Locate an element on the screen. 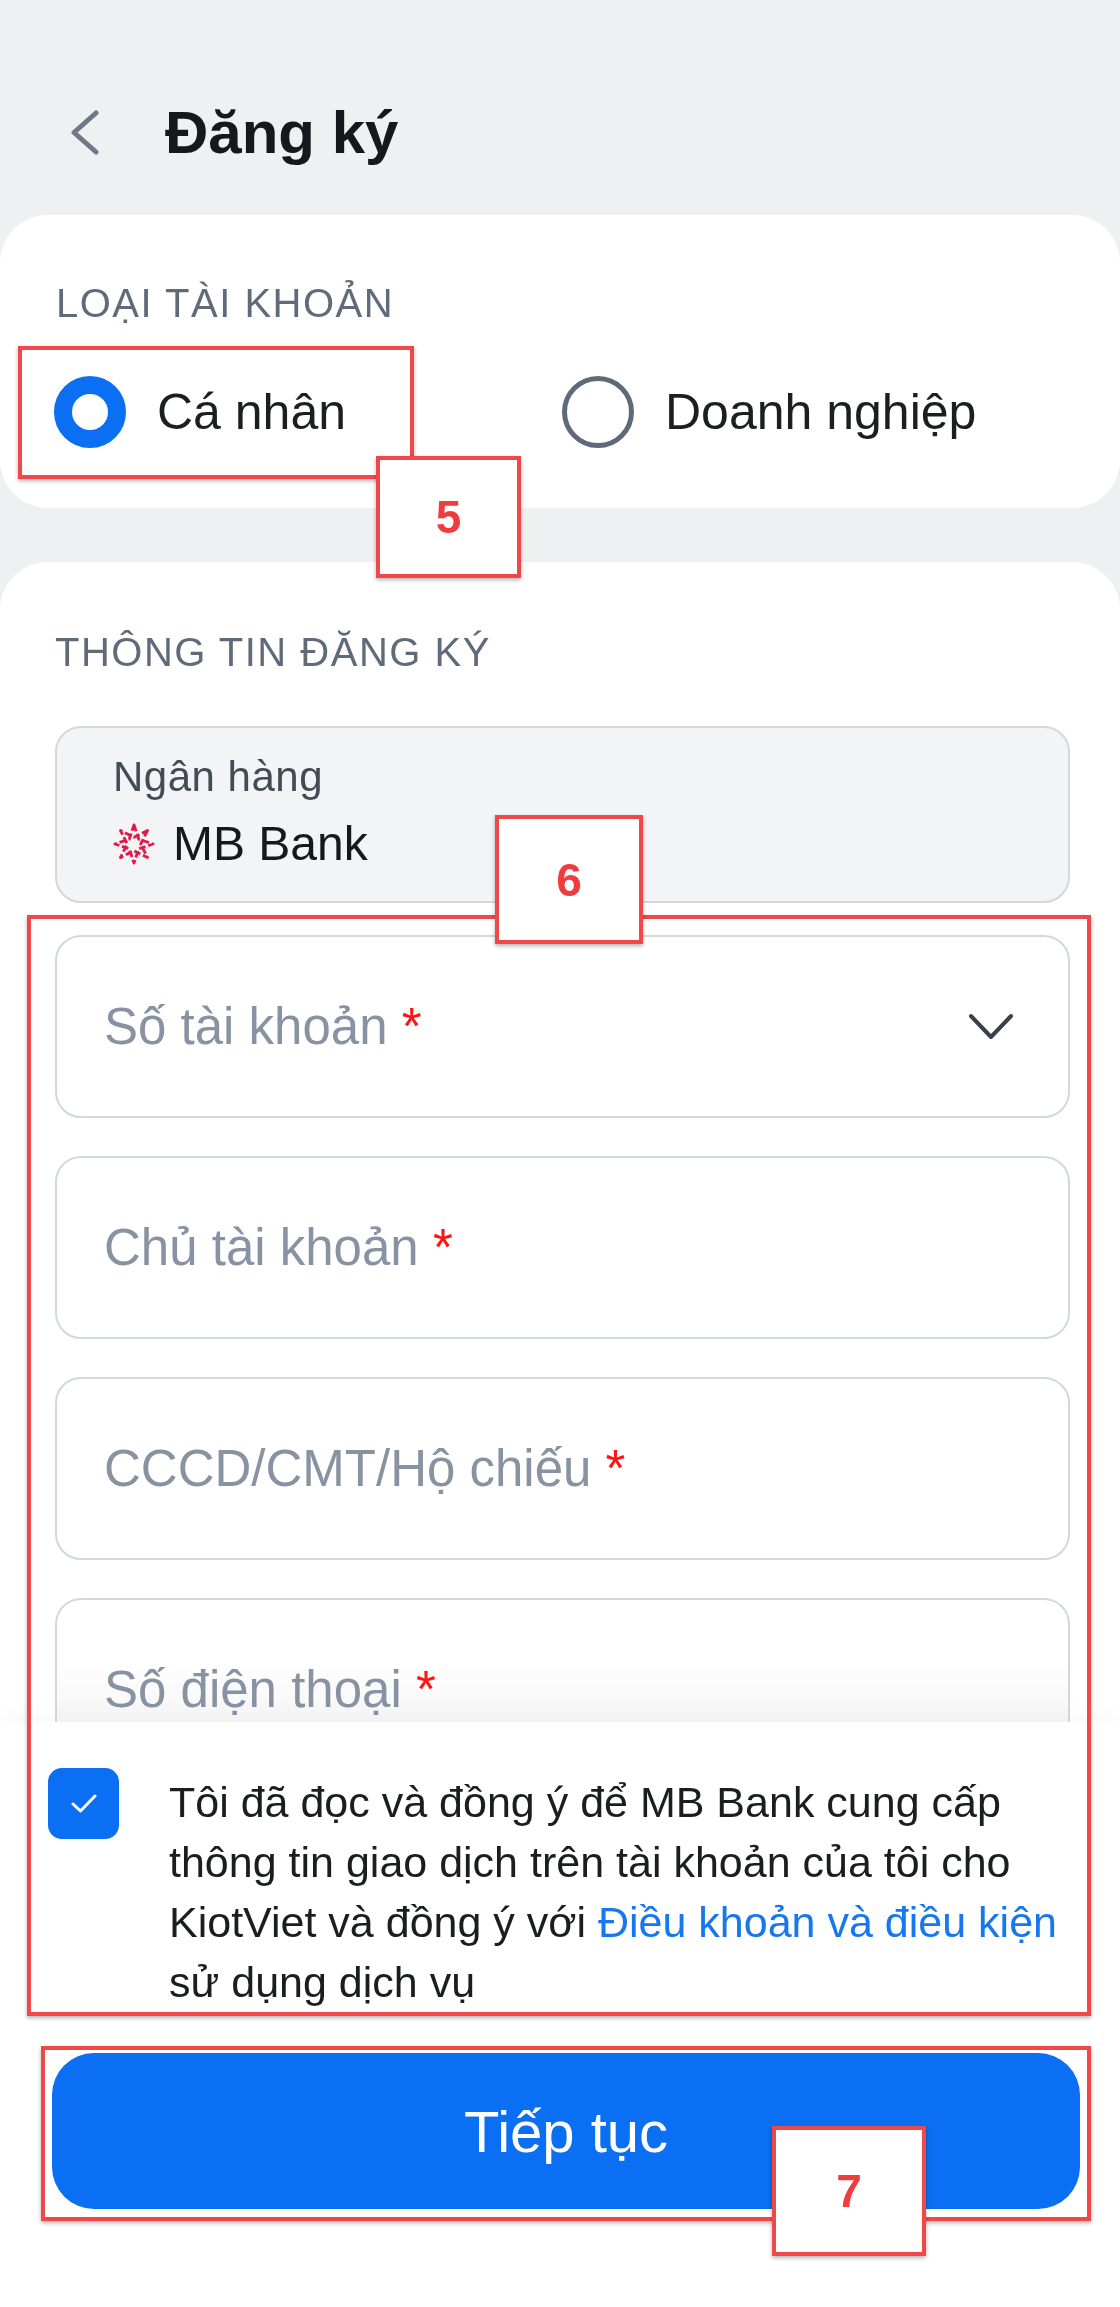 The height and width of the screenshot is (2307, 1120). input-field: Chủ tài khoản * is located at coordinates (562, 1247).